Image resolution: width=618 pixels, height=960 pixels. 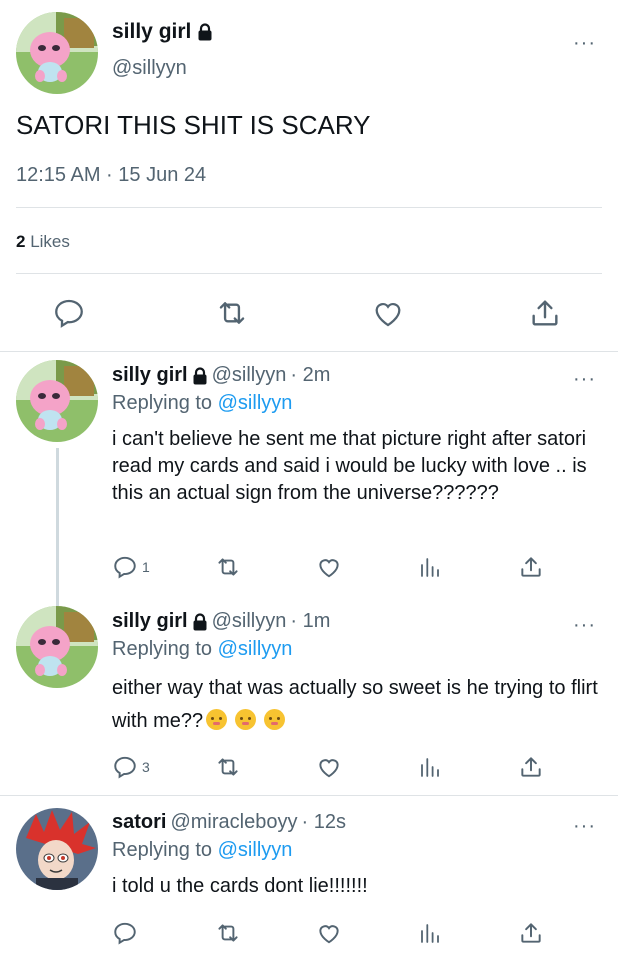 What do you see at coordinates (146, 767) in the screenshot?
I see `reply-count: 3` at bounding box center [146, 767].